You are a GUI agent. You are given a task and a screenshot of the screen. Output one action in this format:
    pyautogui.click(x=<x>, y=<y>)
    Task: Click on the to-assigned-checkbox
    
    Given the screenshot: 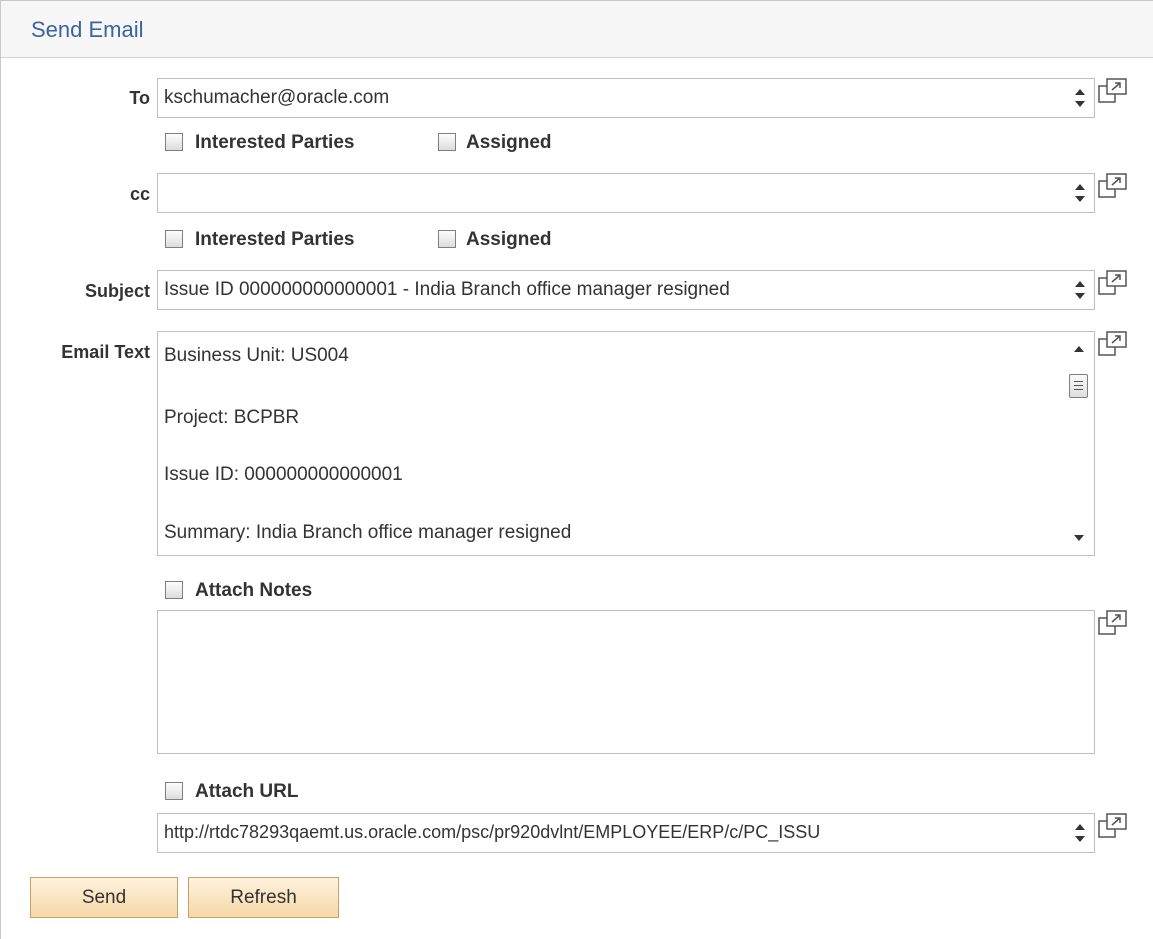 What is the action you would take?
    pyautogui.click(x=447, y=142)
    